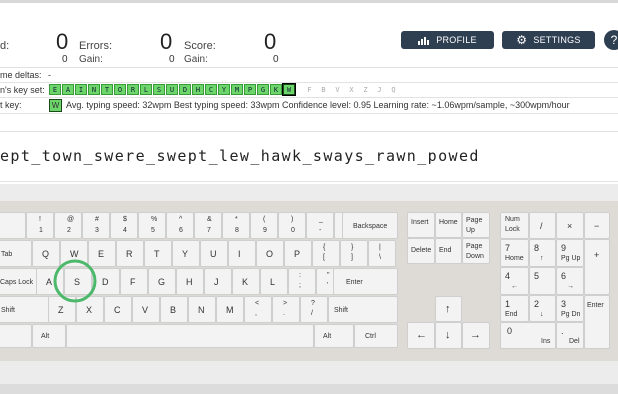 The width and height of the screenshot is (618, 394). Describe the element at coordinates (19, 281) in the screenshot. I see `caps-lock-key: Caps Lock` at that location.